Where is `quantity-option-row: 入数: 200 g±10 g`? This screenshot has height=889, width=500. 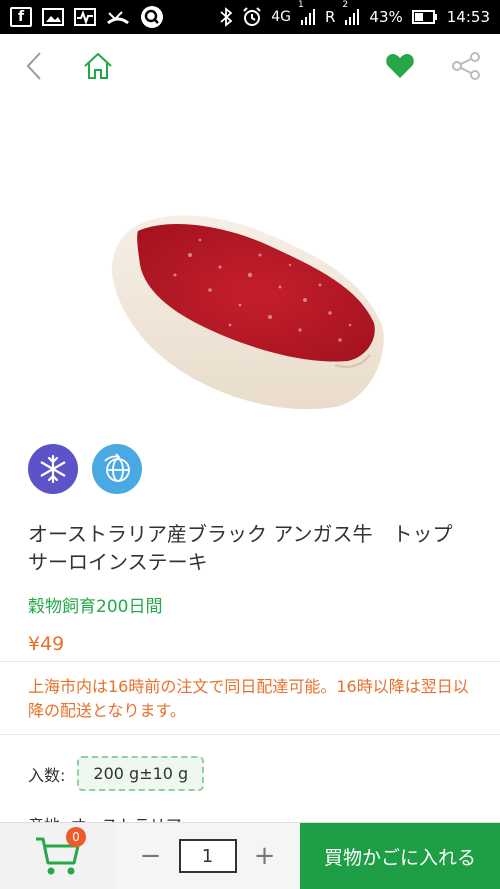
quantity-option-row: 入数: 200 g±10 g is located at coordinates (116, 773).